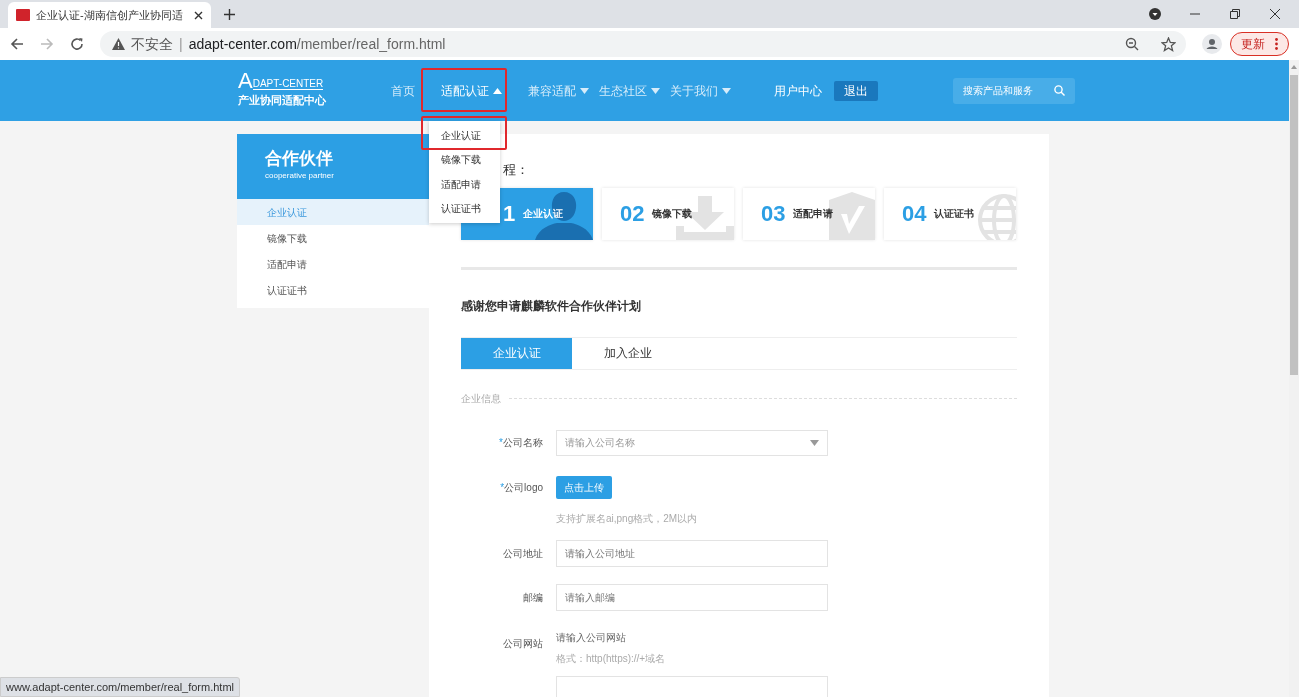 This screenshot has height=697, width=1299. I want to click on nav-link: 兼容适配, so click(558, 90).